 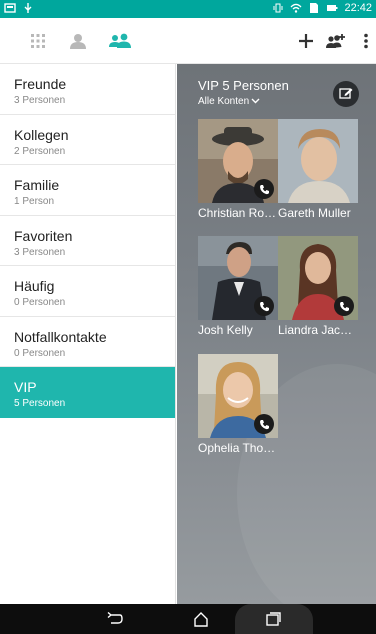 What do you see at coordinates (306, 41) in the screenshot?
I see `add-icon` at bounding box center [306, 41].